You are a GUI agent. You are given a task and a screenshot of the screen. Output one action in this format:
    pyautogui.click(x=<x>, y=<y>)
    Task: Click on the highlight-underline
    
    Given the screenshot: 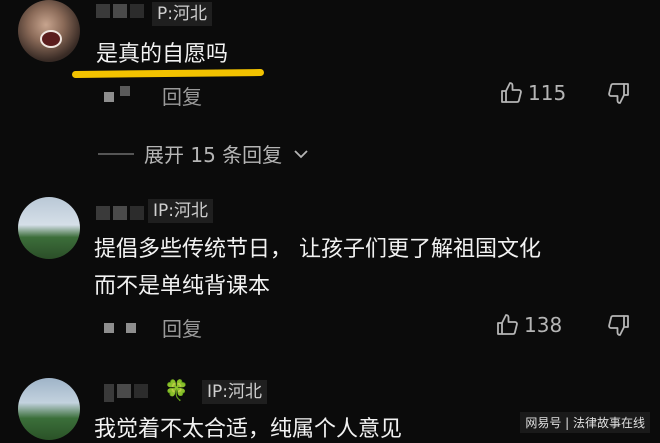 What is the action you would take?
    pyautogui.click(x=168, y=73)
    